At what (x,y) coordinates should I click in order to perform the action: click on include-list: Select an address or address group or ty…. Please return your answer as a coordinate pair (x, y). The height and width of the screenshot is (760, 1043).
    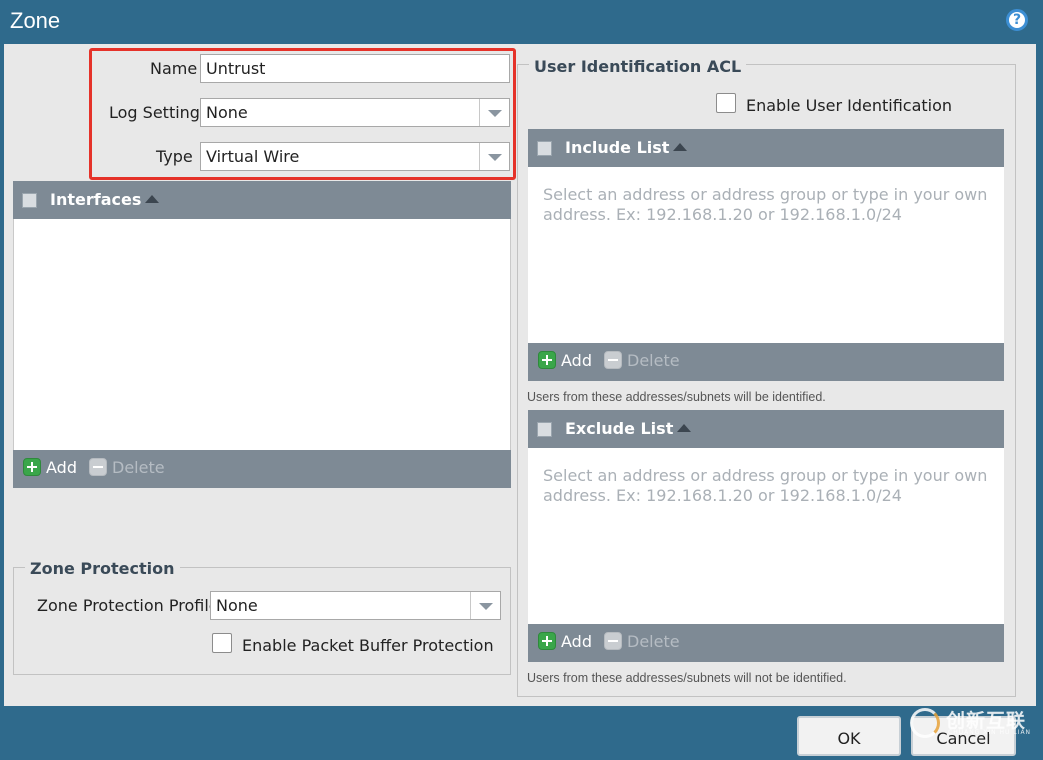
    Looking at the image, I should click on (766, 255).